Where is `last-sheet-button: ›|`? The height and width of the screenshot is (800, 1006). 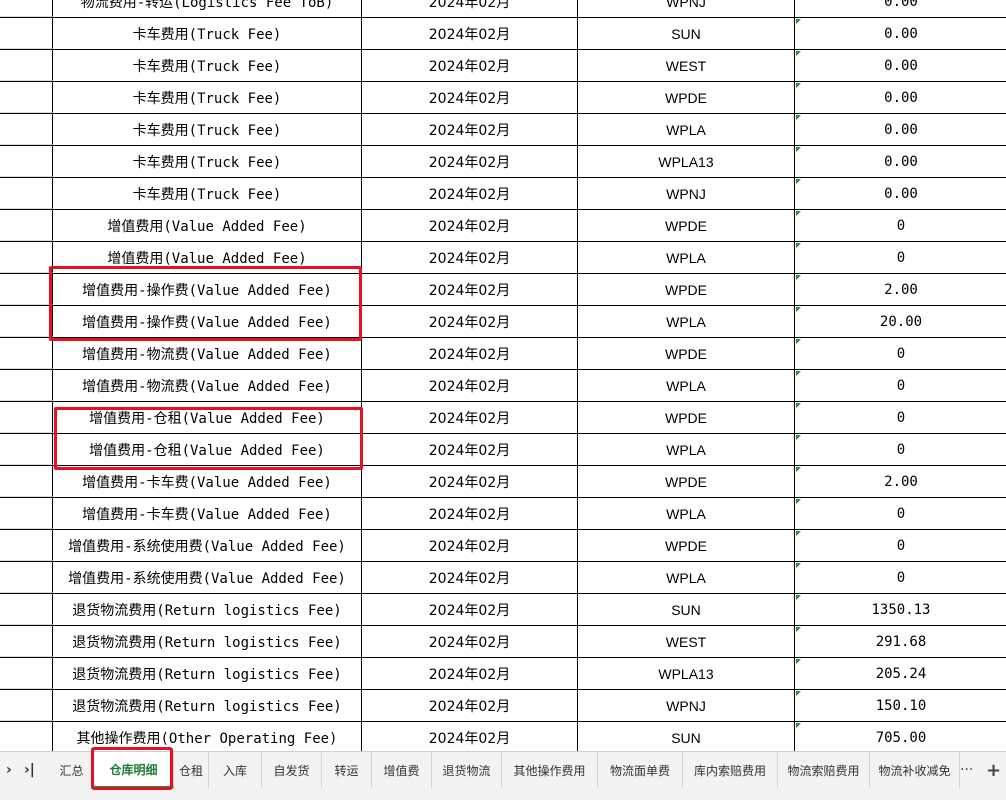
last-sheet-button: ›| is located at coordinates (29, 770).